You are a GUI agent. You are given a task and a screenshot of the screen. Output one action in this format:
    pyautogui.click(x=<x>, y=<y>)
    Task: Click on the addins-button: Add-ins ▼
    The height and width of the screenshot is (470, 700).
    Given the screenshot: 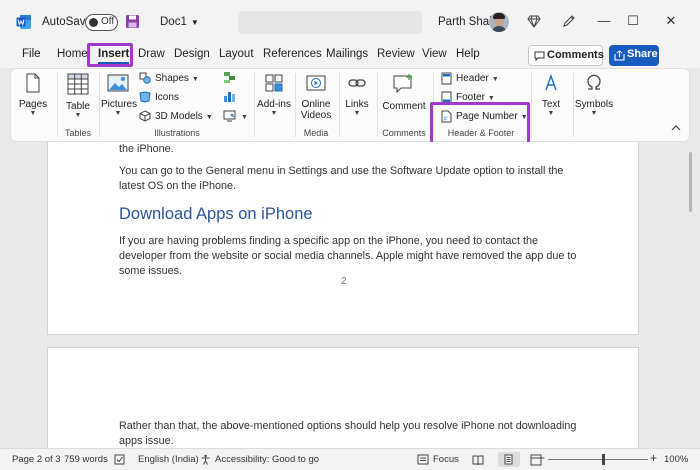 What is the action you would take?
    pyautogui.click(x=274, y=95)
    